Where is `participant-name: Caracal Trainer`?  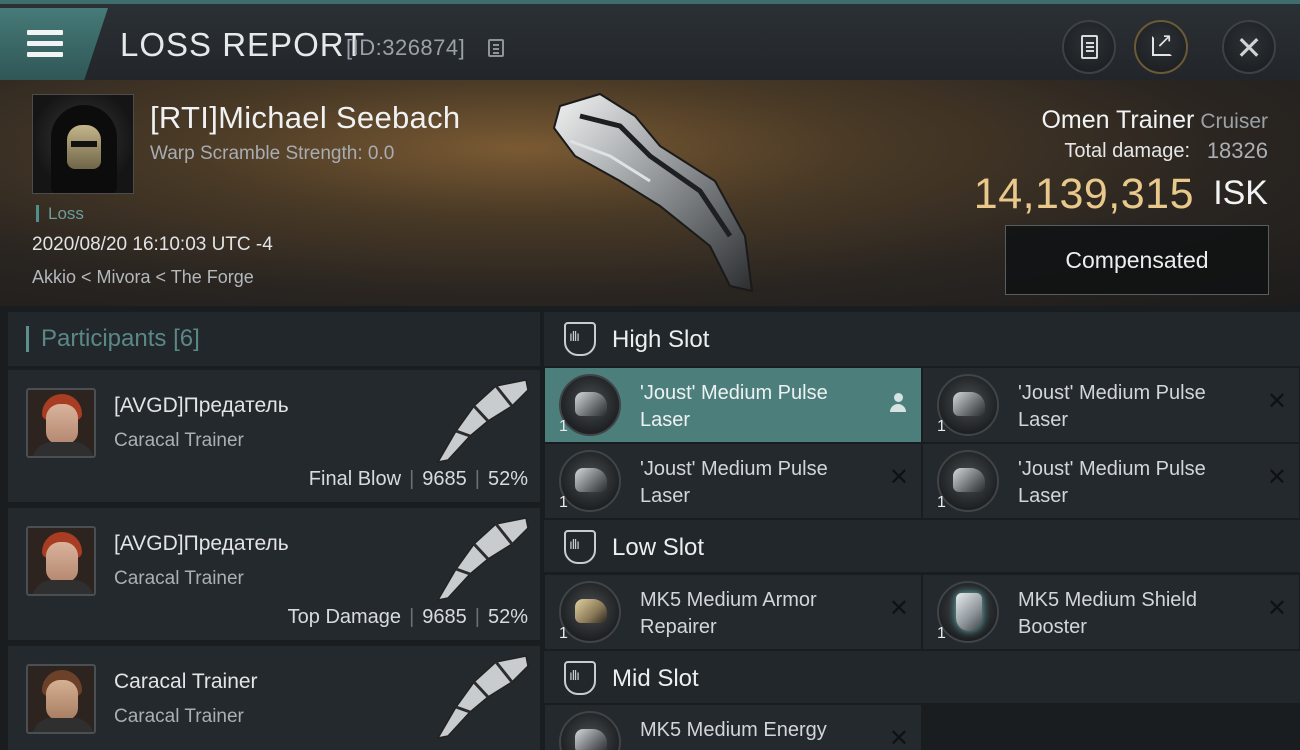
participant-name: Caracal Trainer is located at coordinates (186, 681).